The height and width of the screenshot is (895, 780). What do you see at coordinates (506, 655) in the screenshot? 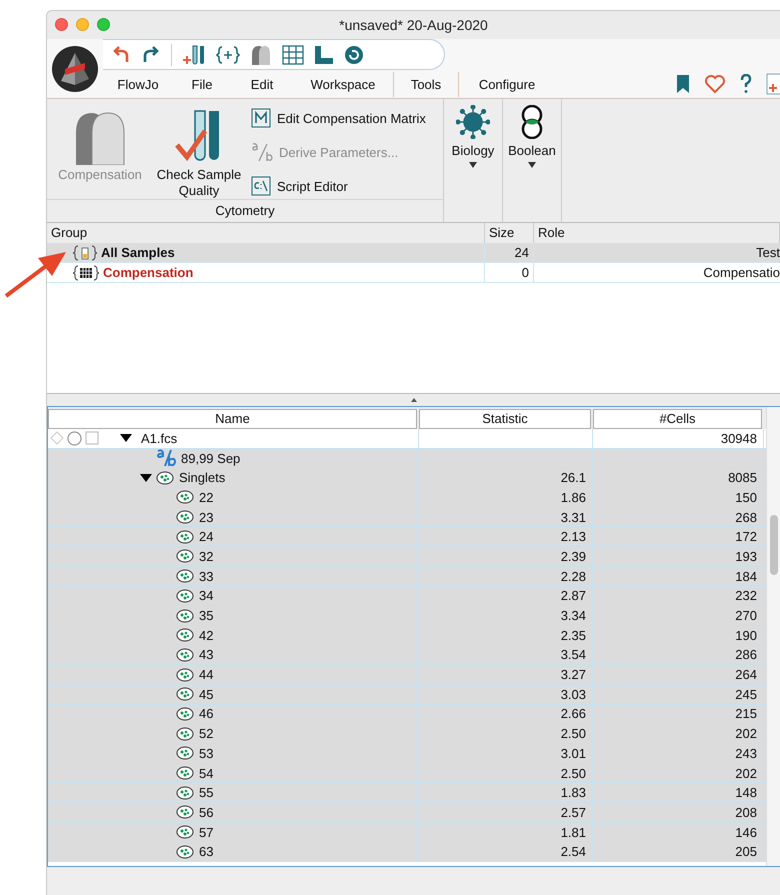
I see `table-cell: 3.54` at bounding box center [506, 655].